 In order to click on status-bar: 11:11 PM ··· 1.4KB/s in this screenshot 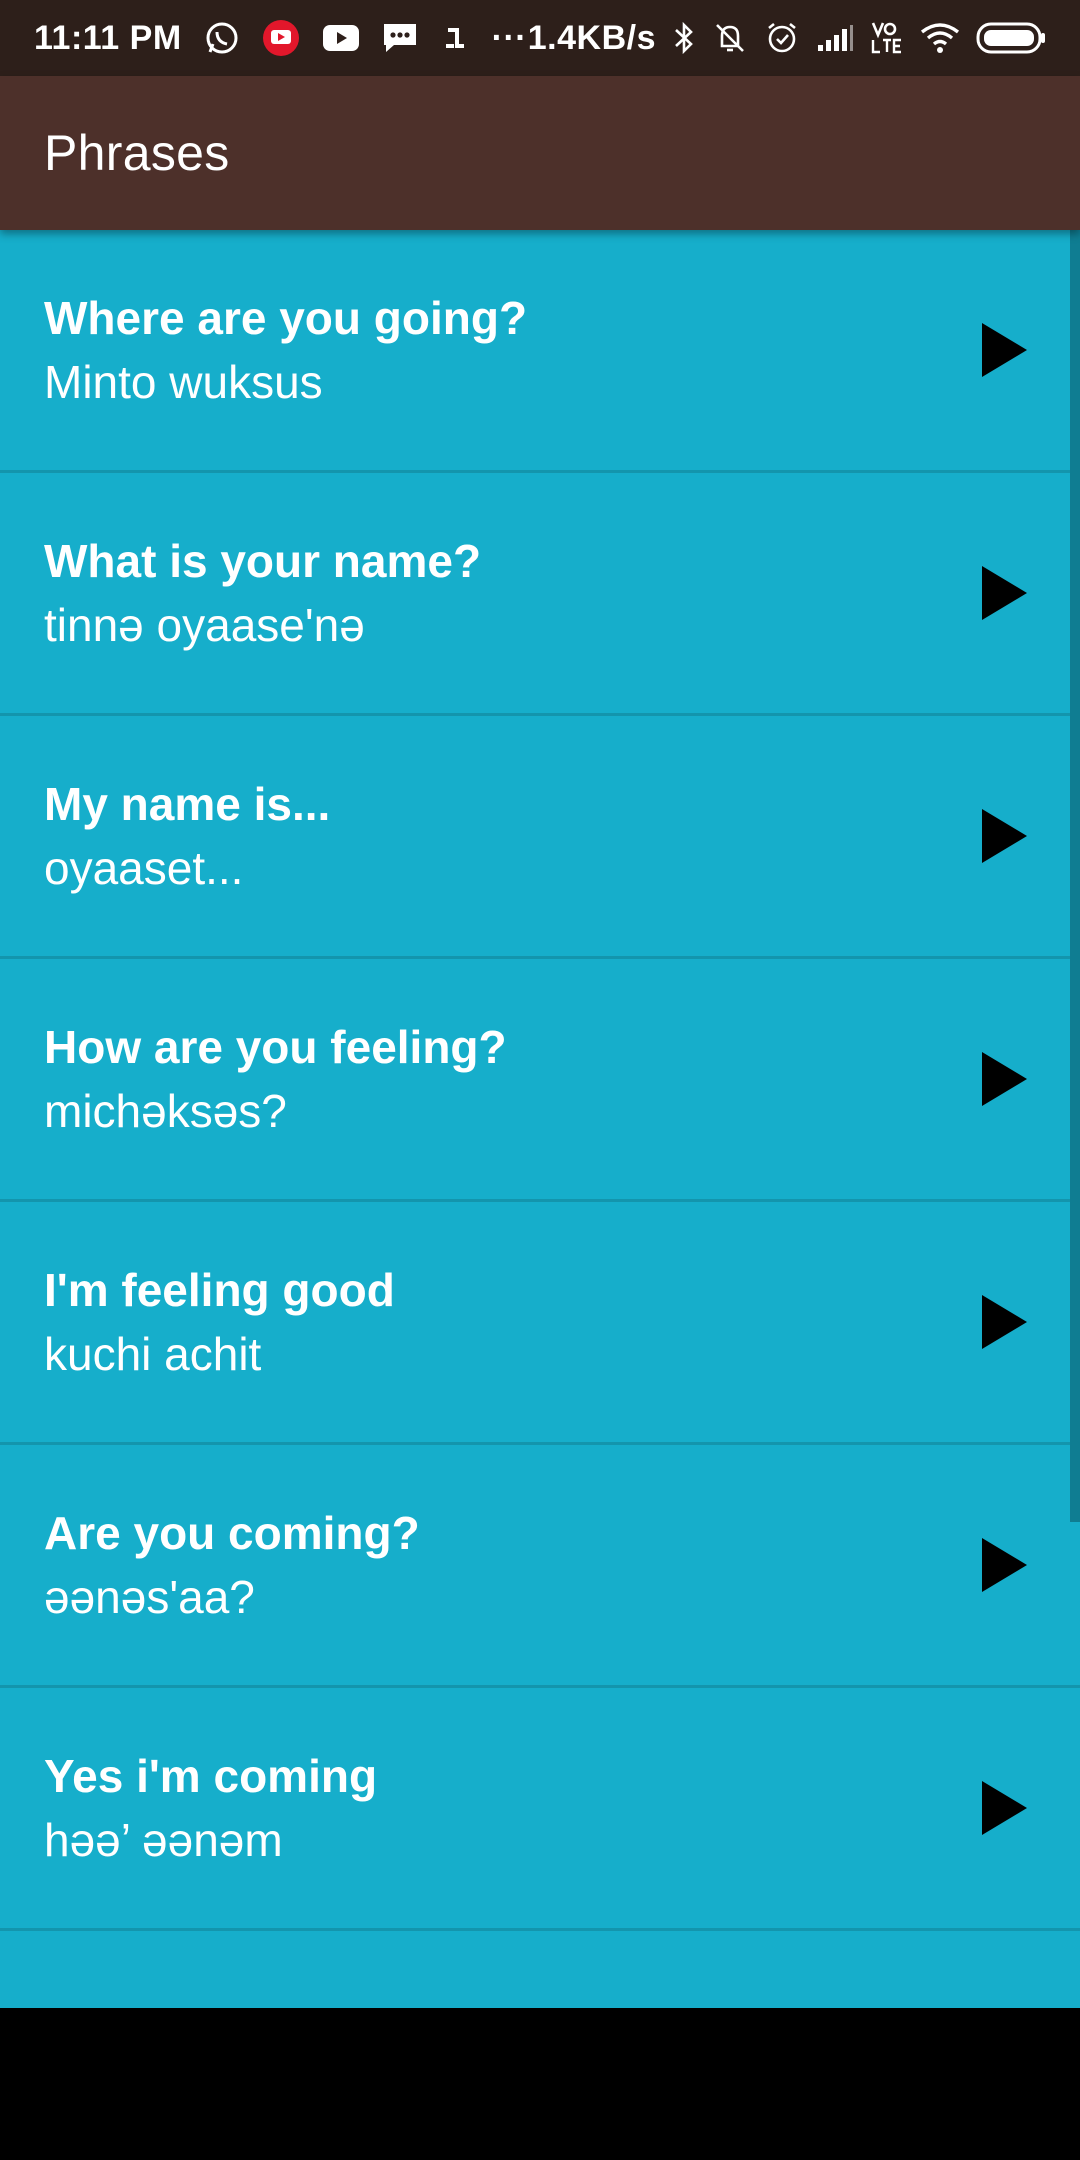, I will do `click(540, 38)`.